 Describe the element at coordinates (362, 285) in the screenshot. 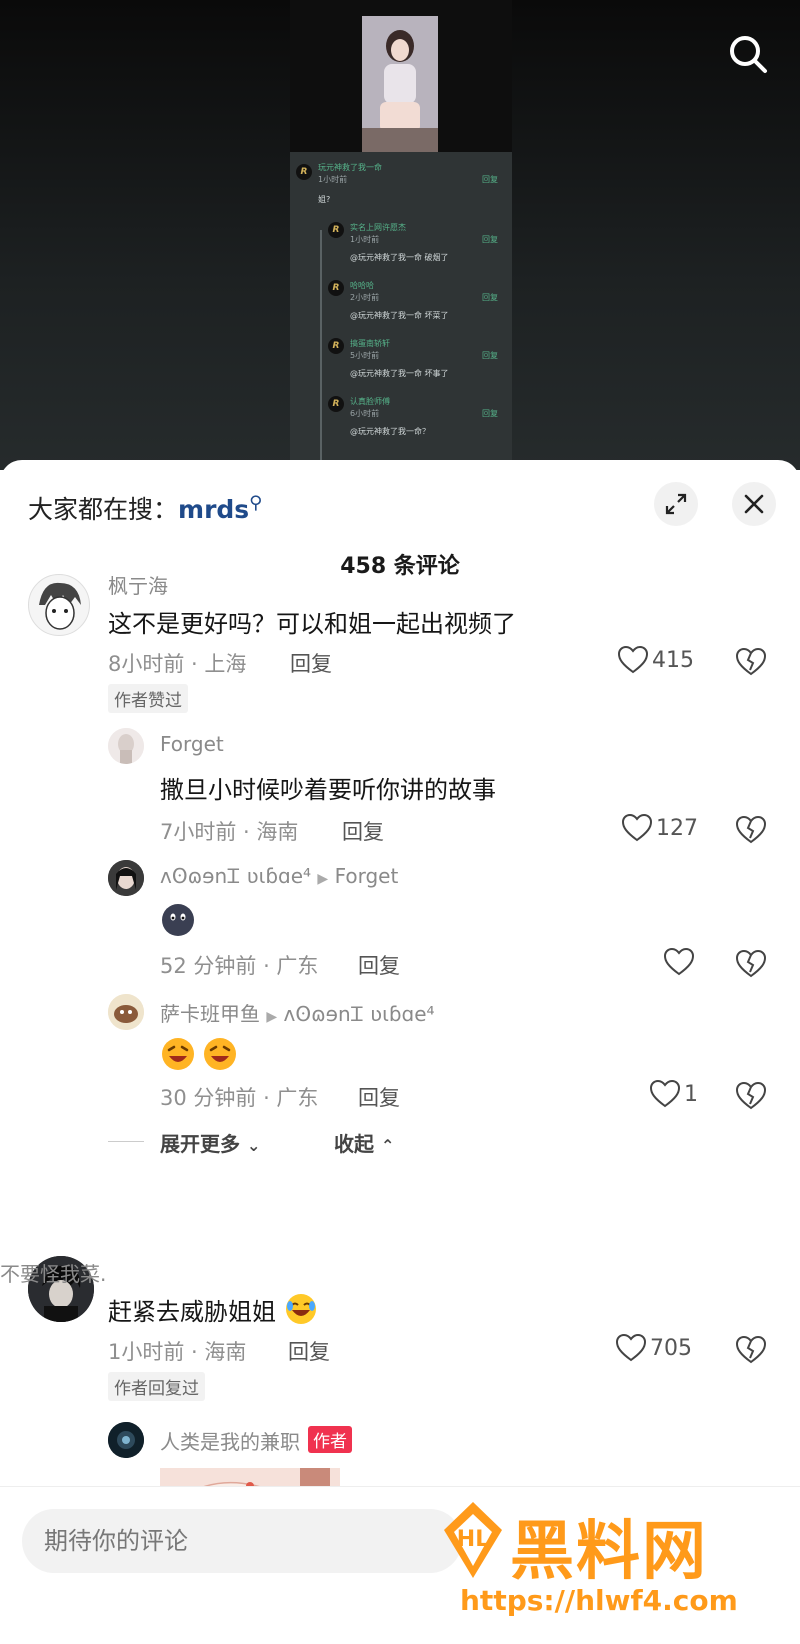

I see `thumb-username: 哈哈哈` at that location.